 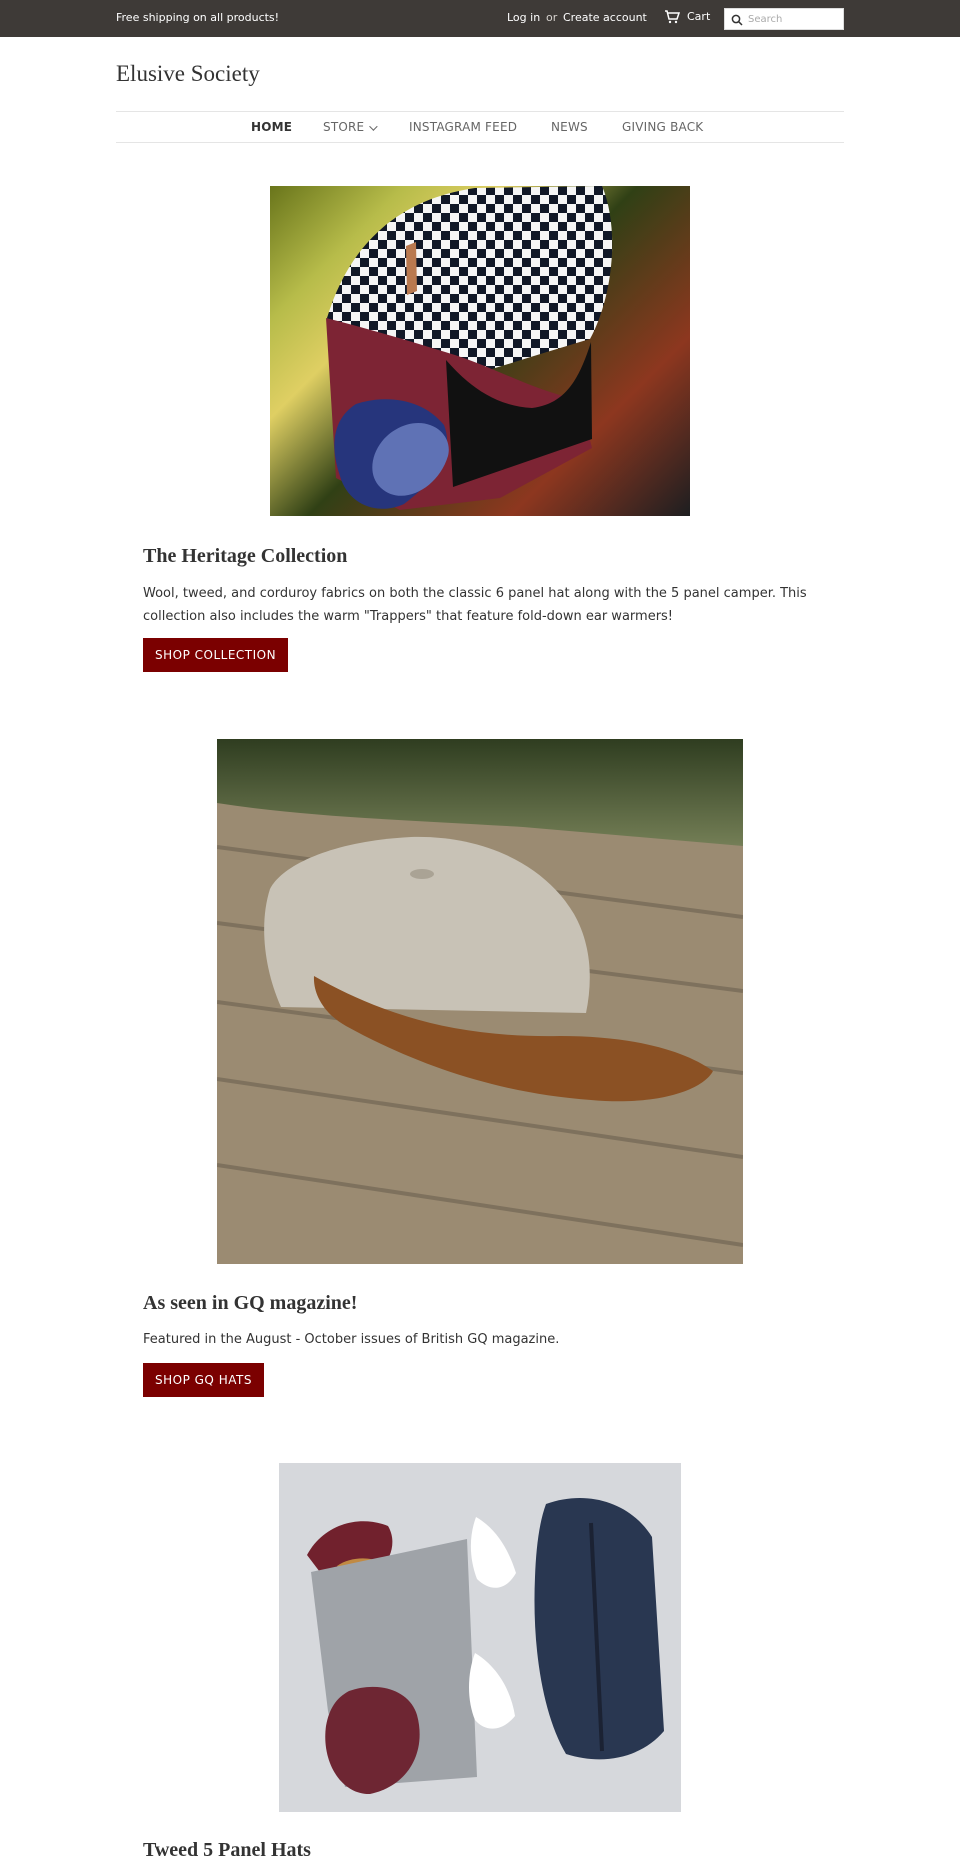 I want to click on nav-giving-back: GIVING BACK, so click(x=662, y=127).